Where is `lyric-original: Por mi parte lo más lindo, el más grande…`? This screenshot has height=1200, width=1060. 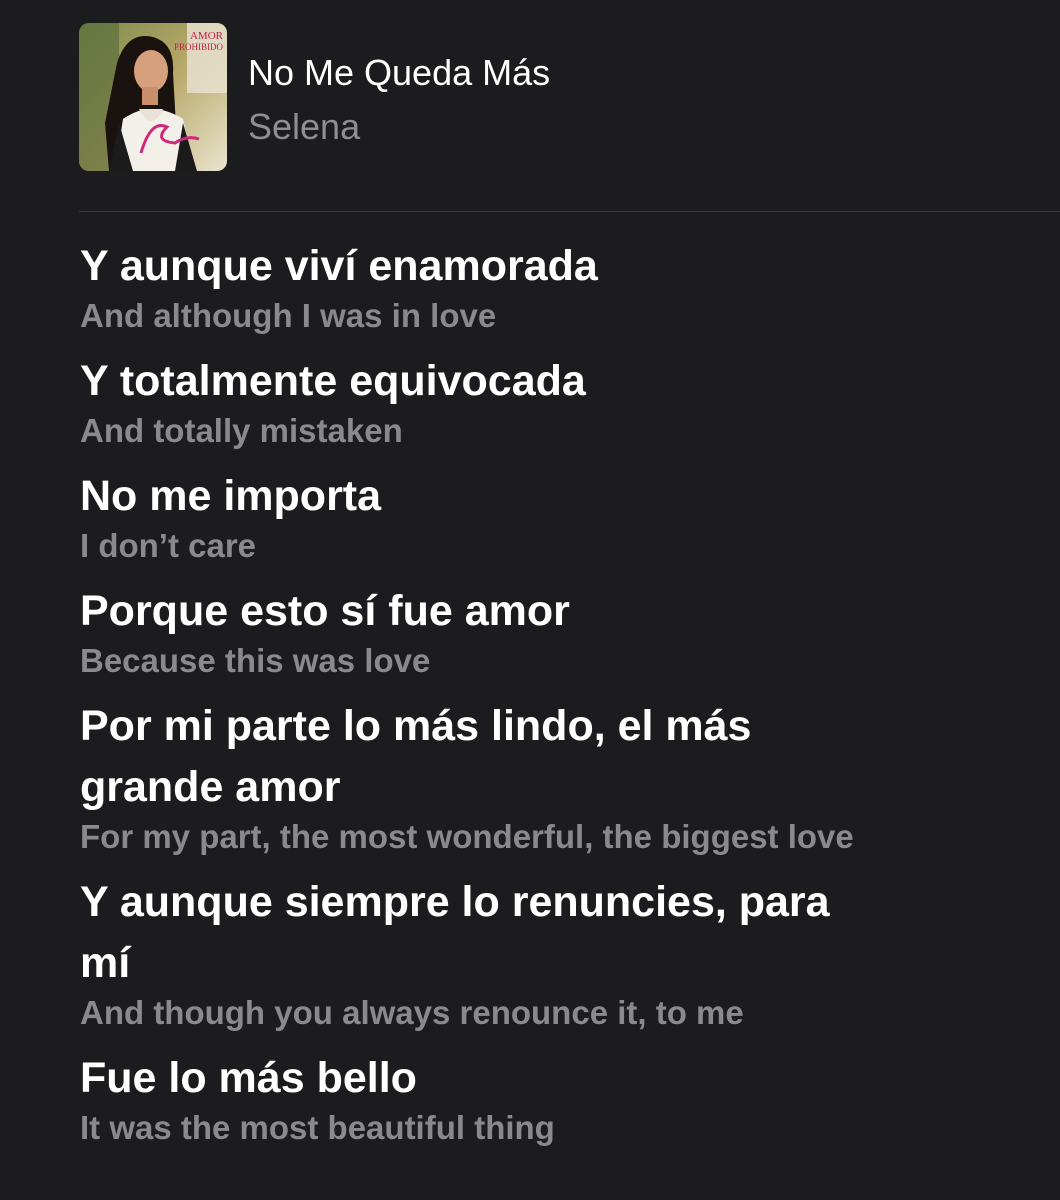
lyric-original: Por mi parte lo más lindo, el más grande… is located at coordinates (416, 756).